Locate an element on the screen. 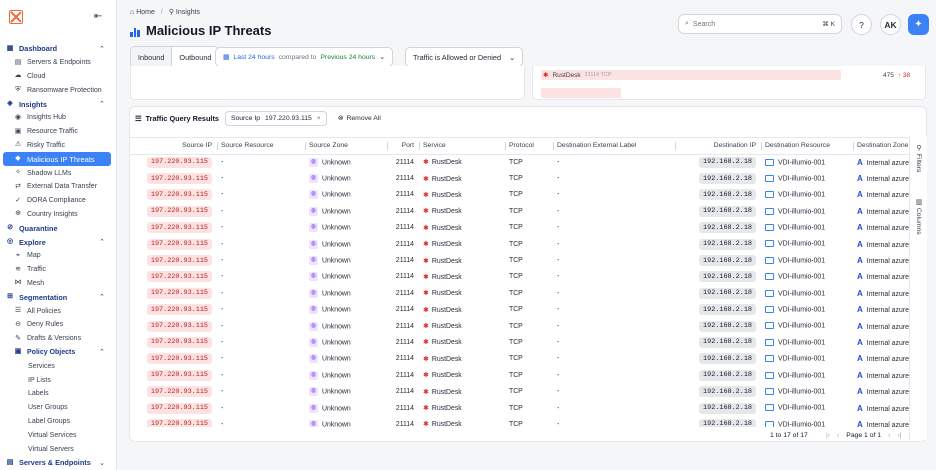  sidebar-item-dora-compliance: ✓ DORA Compliance is located at coordinates (58, 201).